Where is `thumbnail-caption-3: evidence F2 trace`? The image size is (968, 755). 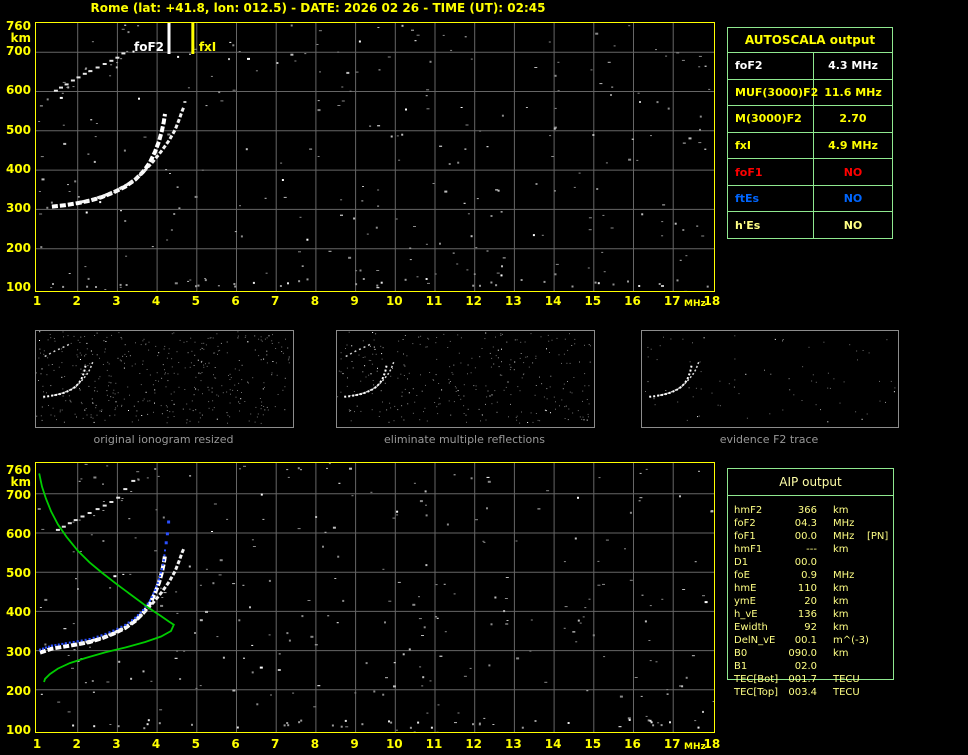 thumbnail-caption-3: evidence F2 trace is located at coordinates (769, 439).